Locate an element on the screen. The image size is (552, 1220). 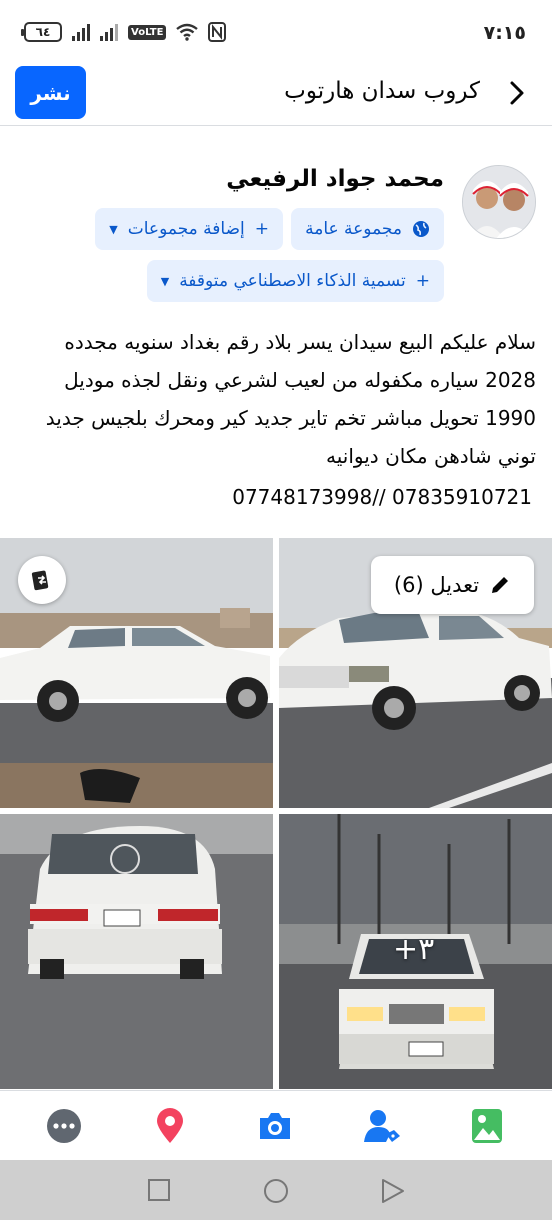
system-nav-bar is located at coordinates (276, 1190).